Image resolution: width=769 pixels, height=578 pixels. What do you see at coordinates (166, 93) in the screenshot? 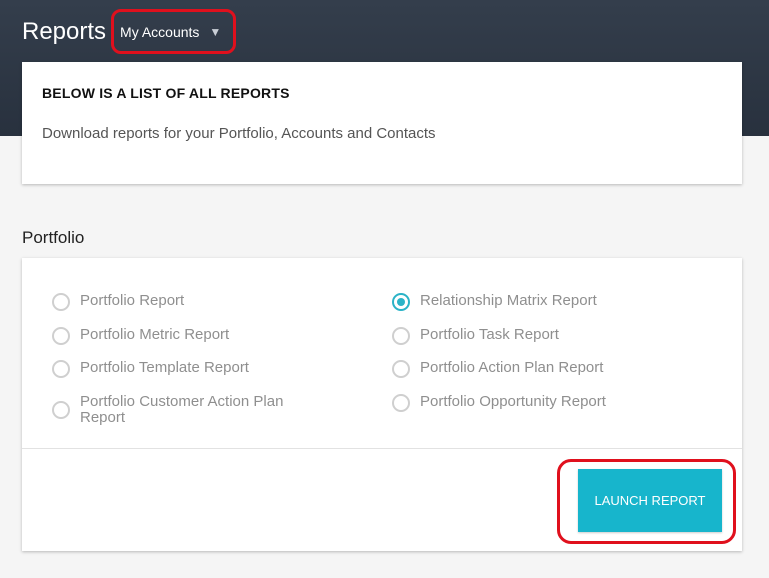
I see `intro-heading: BELOW IS A LIST OF ALL REPORTS` at bounding box center [166, 93].